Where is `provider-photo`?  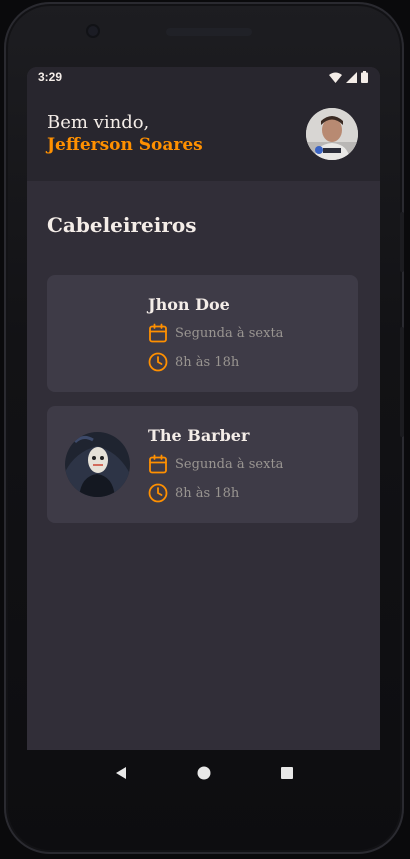 provider-photo is located at coordinates (97, 464).